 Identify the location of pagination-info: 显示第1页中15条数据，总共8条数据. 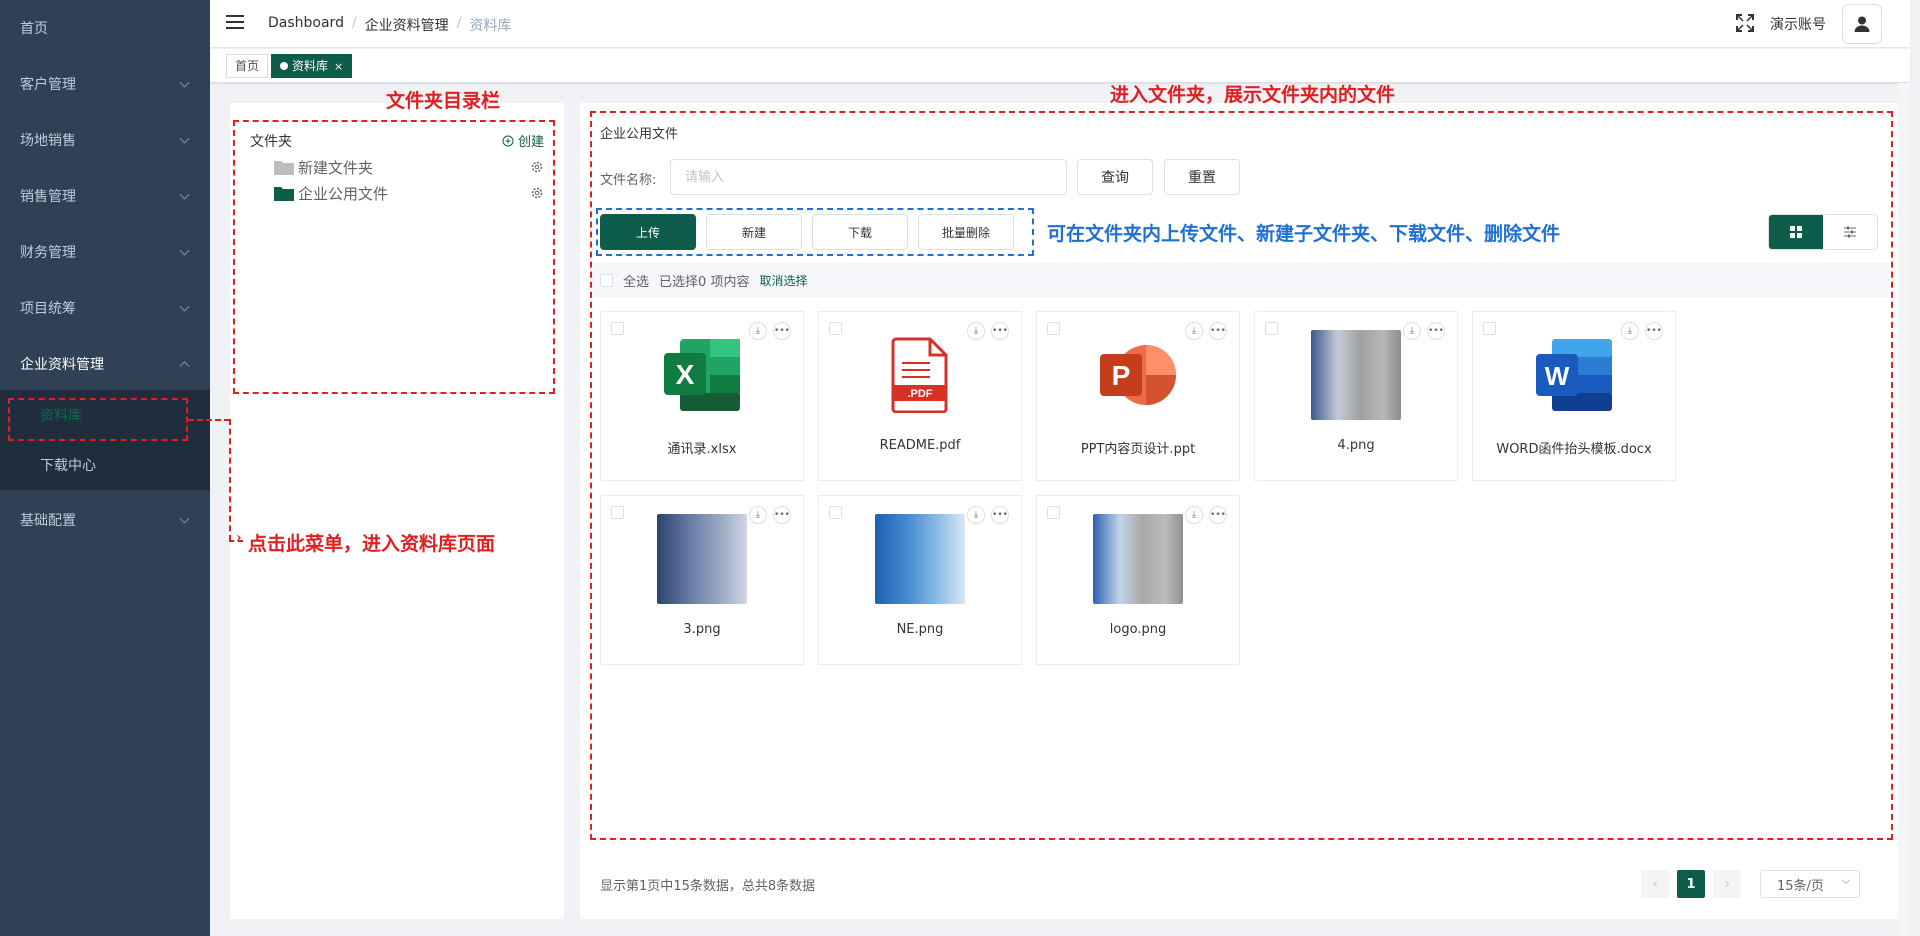
(708, 886).